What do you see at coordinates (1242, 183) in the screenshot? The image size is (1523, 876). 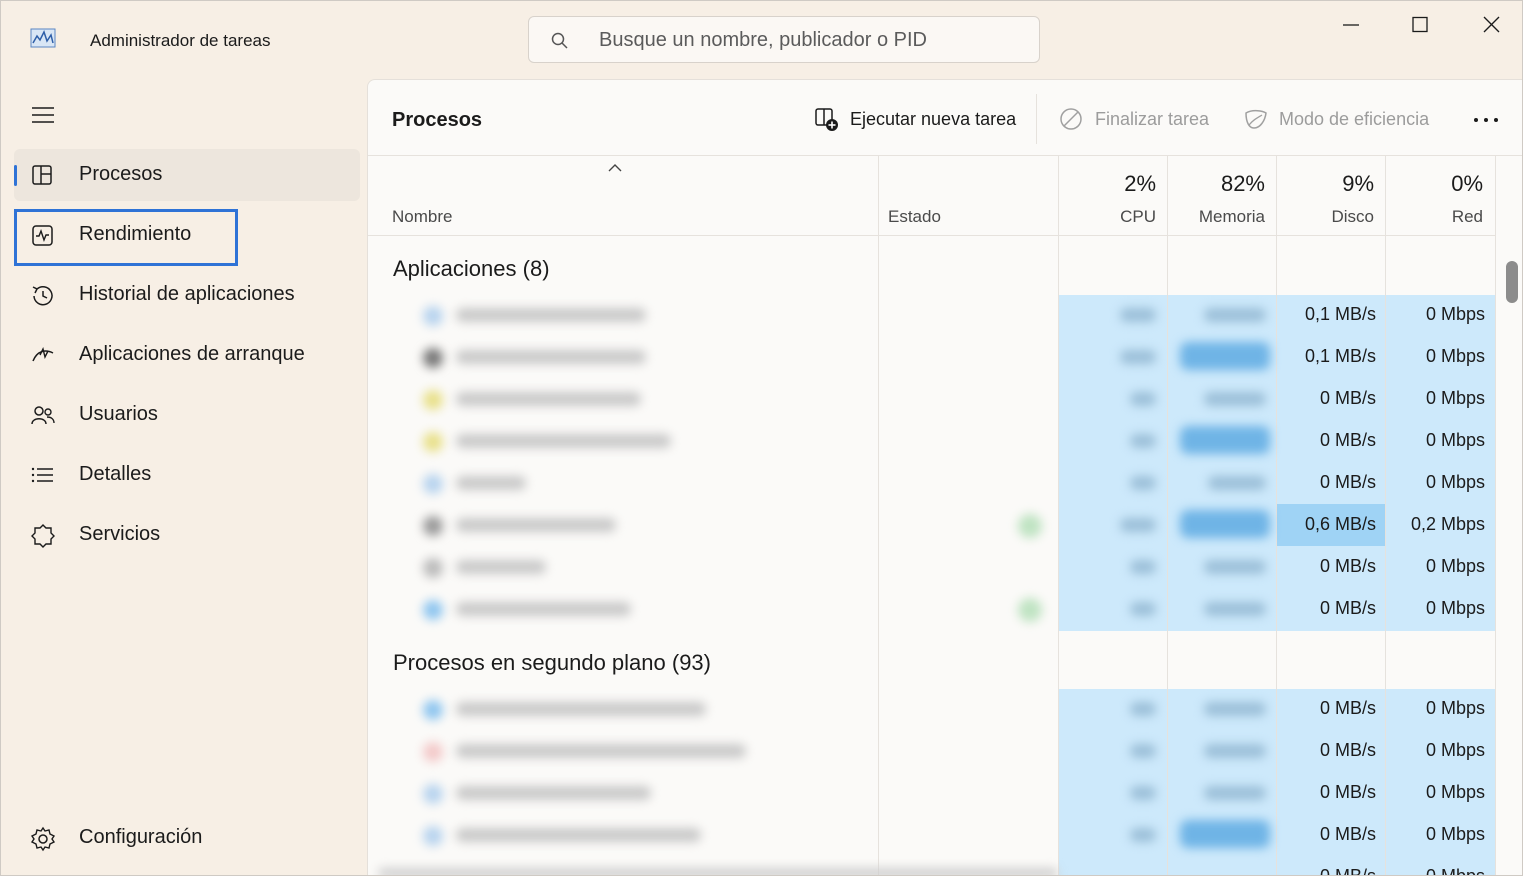 I see `memory-percent: 82%` at bounding box center [1242, 183].